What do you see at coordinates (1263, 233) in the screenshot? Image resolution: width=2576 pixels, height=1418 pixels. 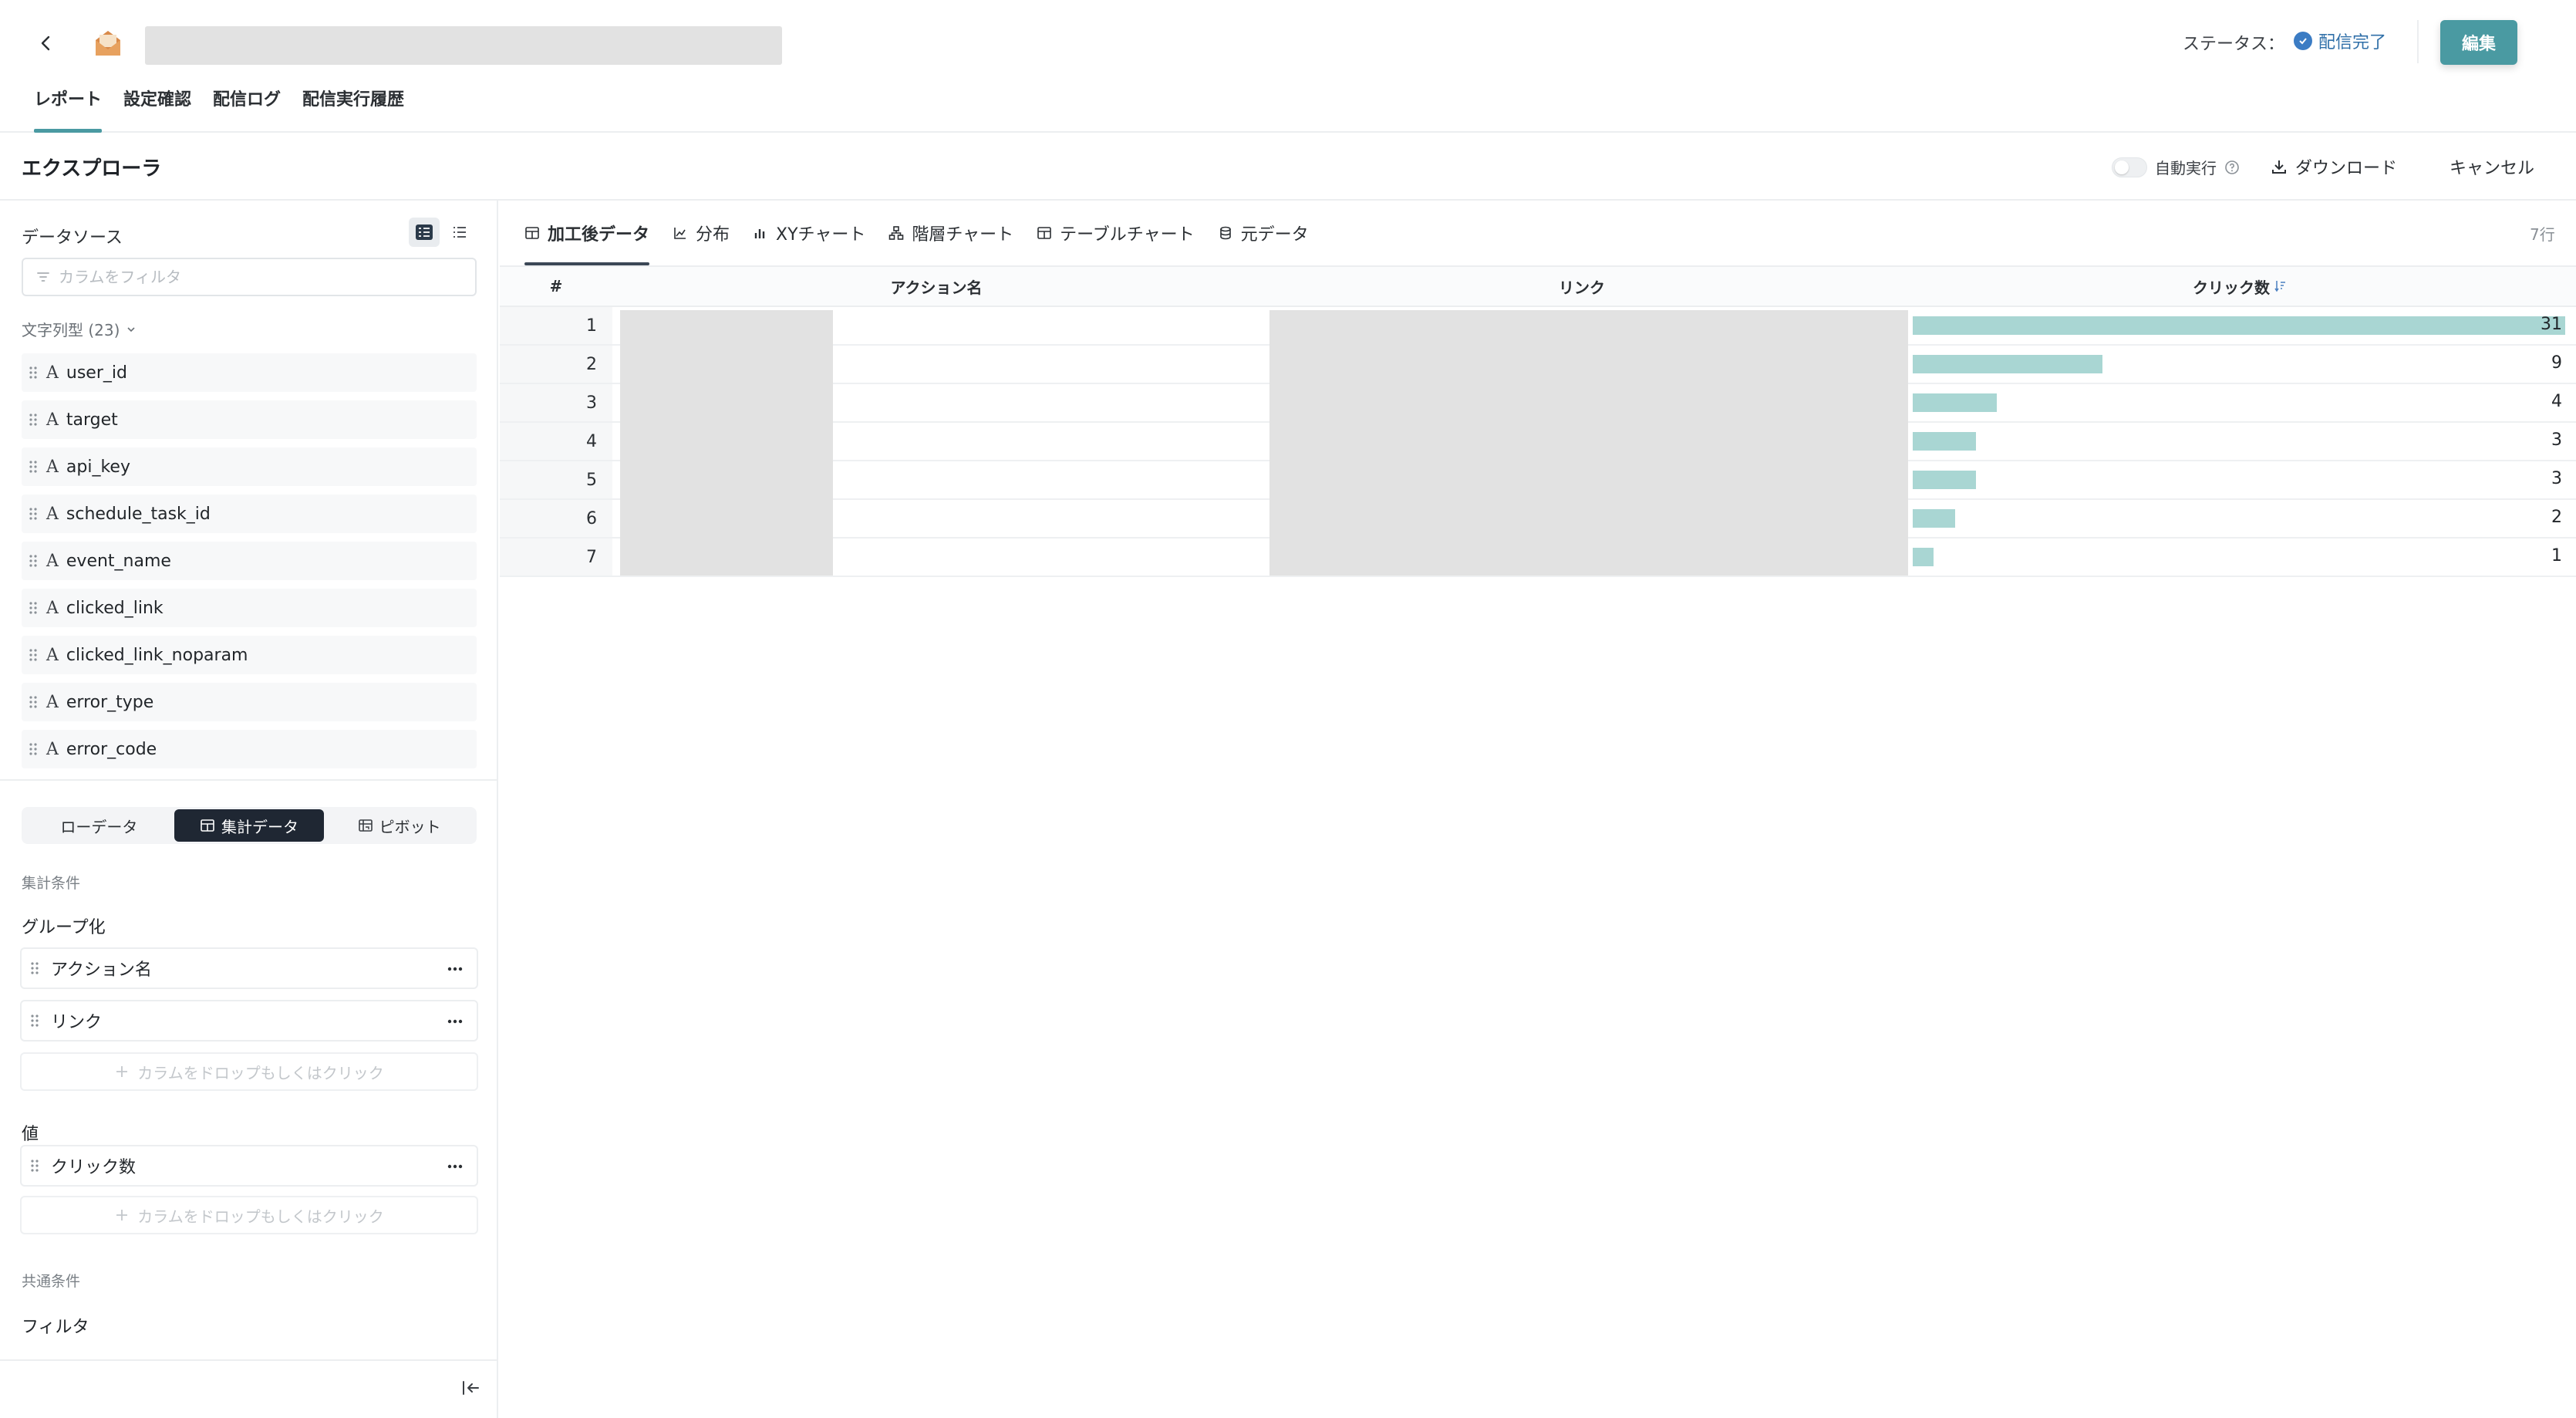 I see `tab-source-data: 元データ` at bounding box center [1263, 233].